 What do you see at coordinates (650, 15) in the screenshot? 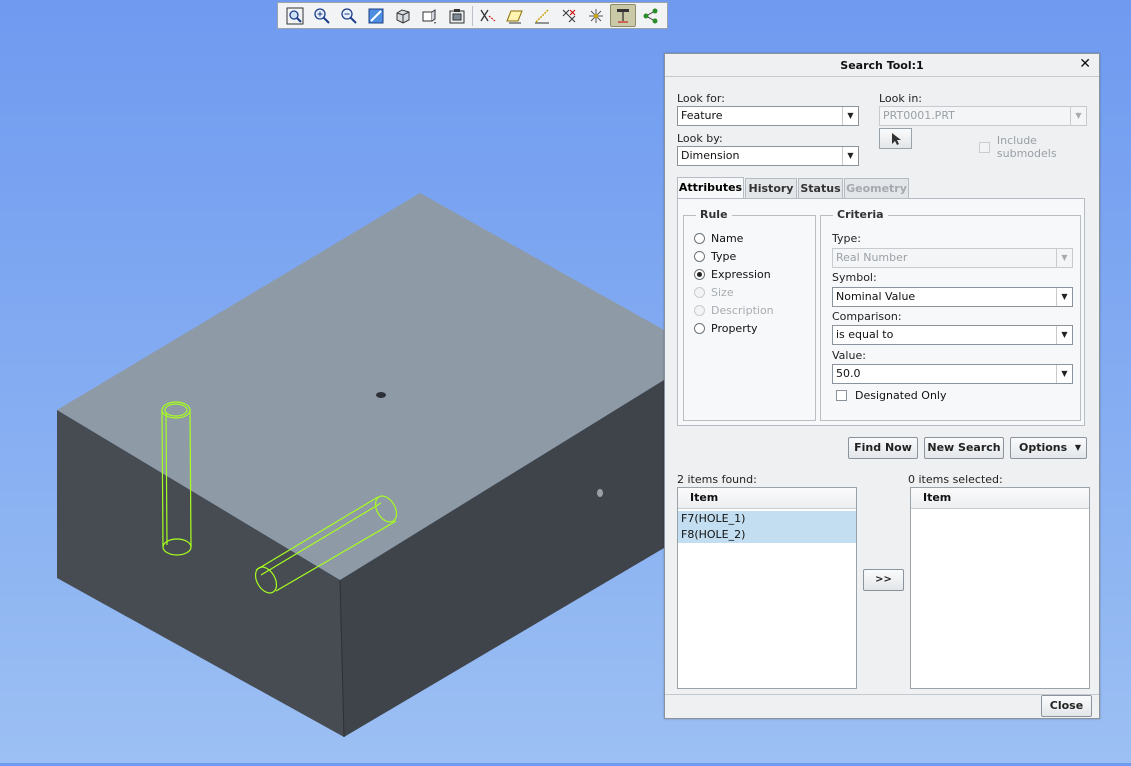
I see `spin-center-icon` at bounding box center [650, 15].